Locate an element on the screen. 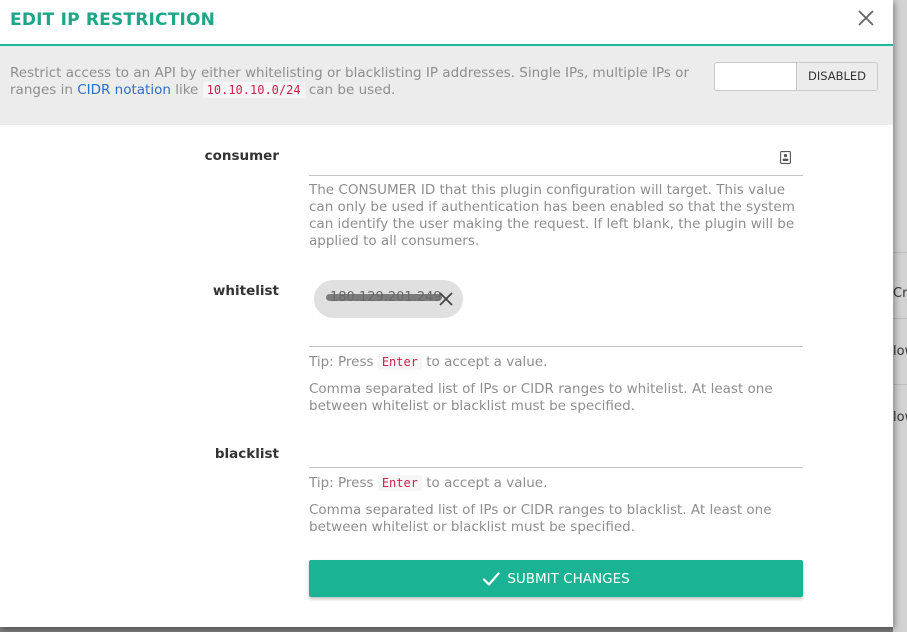  close-button is located at coordinates (866, 18).